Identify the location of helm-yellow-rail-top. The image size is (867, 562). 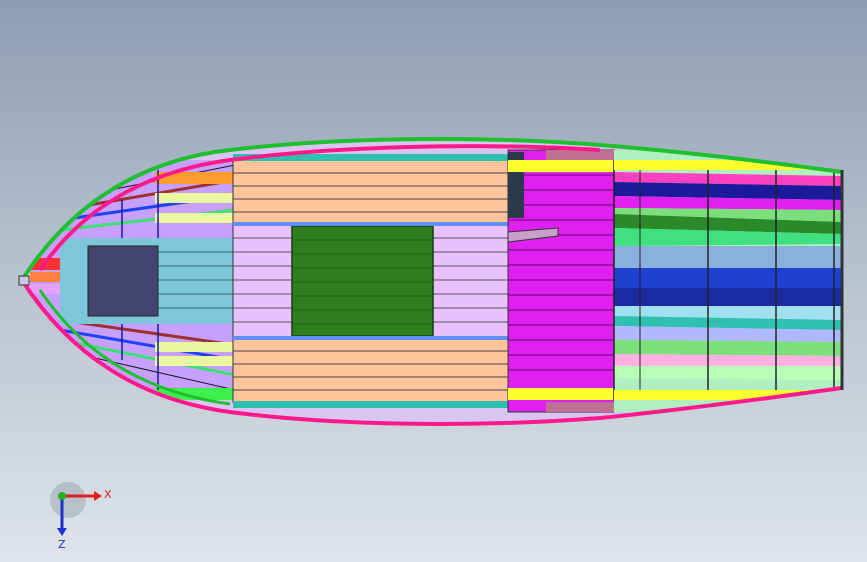
(561, 166).